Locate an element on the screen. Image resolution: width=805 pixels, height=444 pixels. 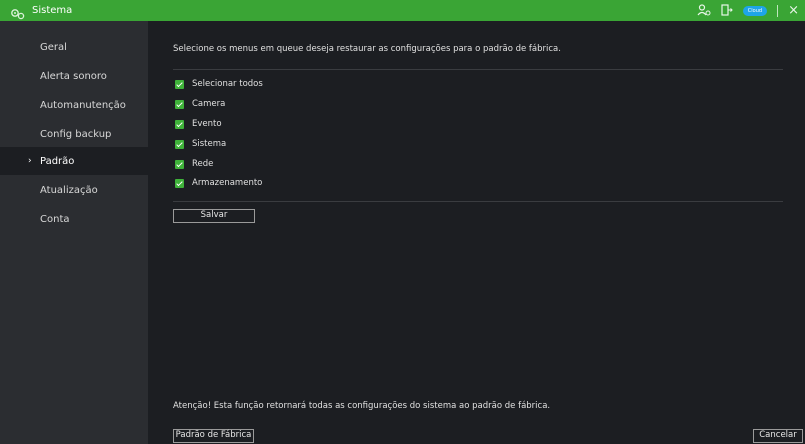
checkbox-label: Selecionar todos is located at coordinates (227, 84).